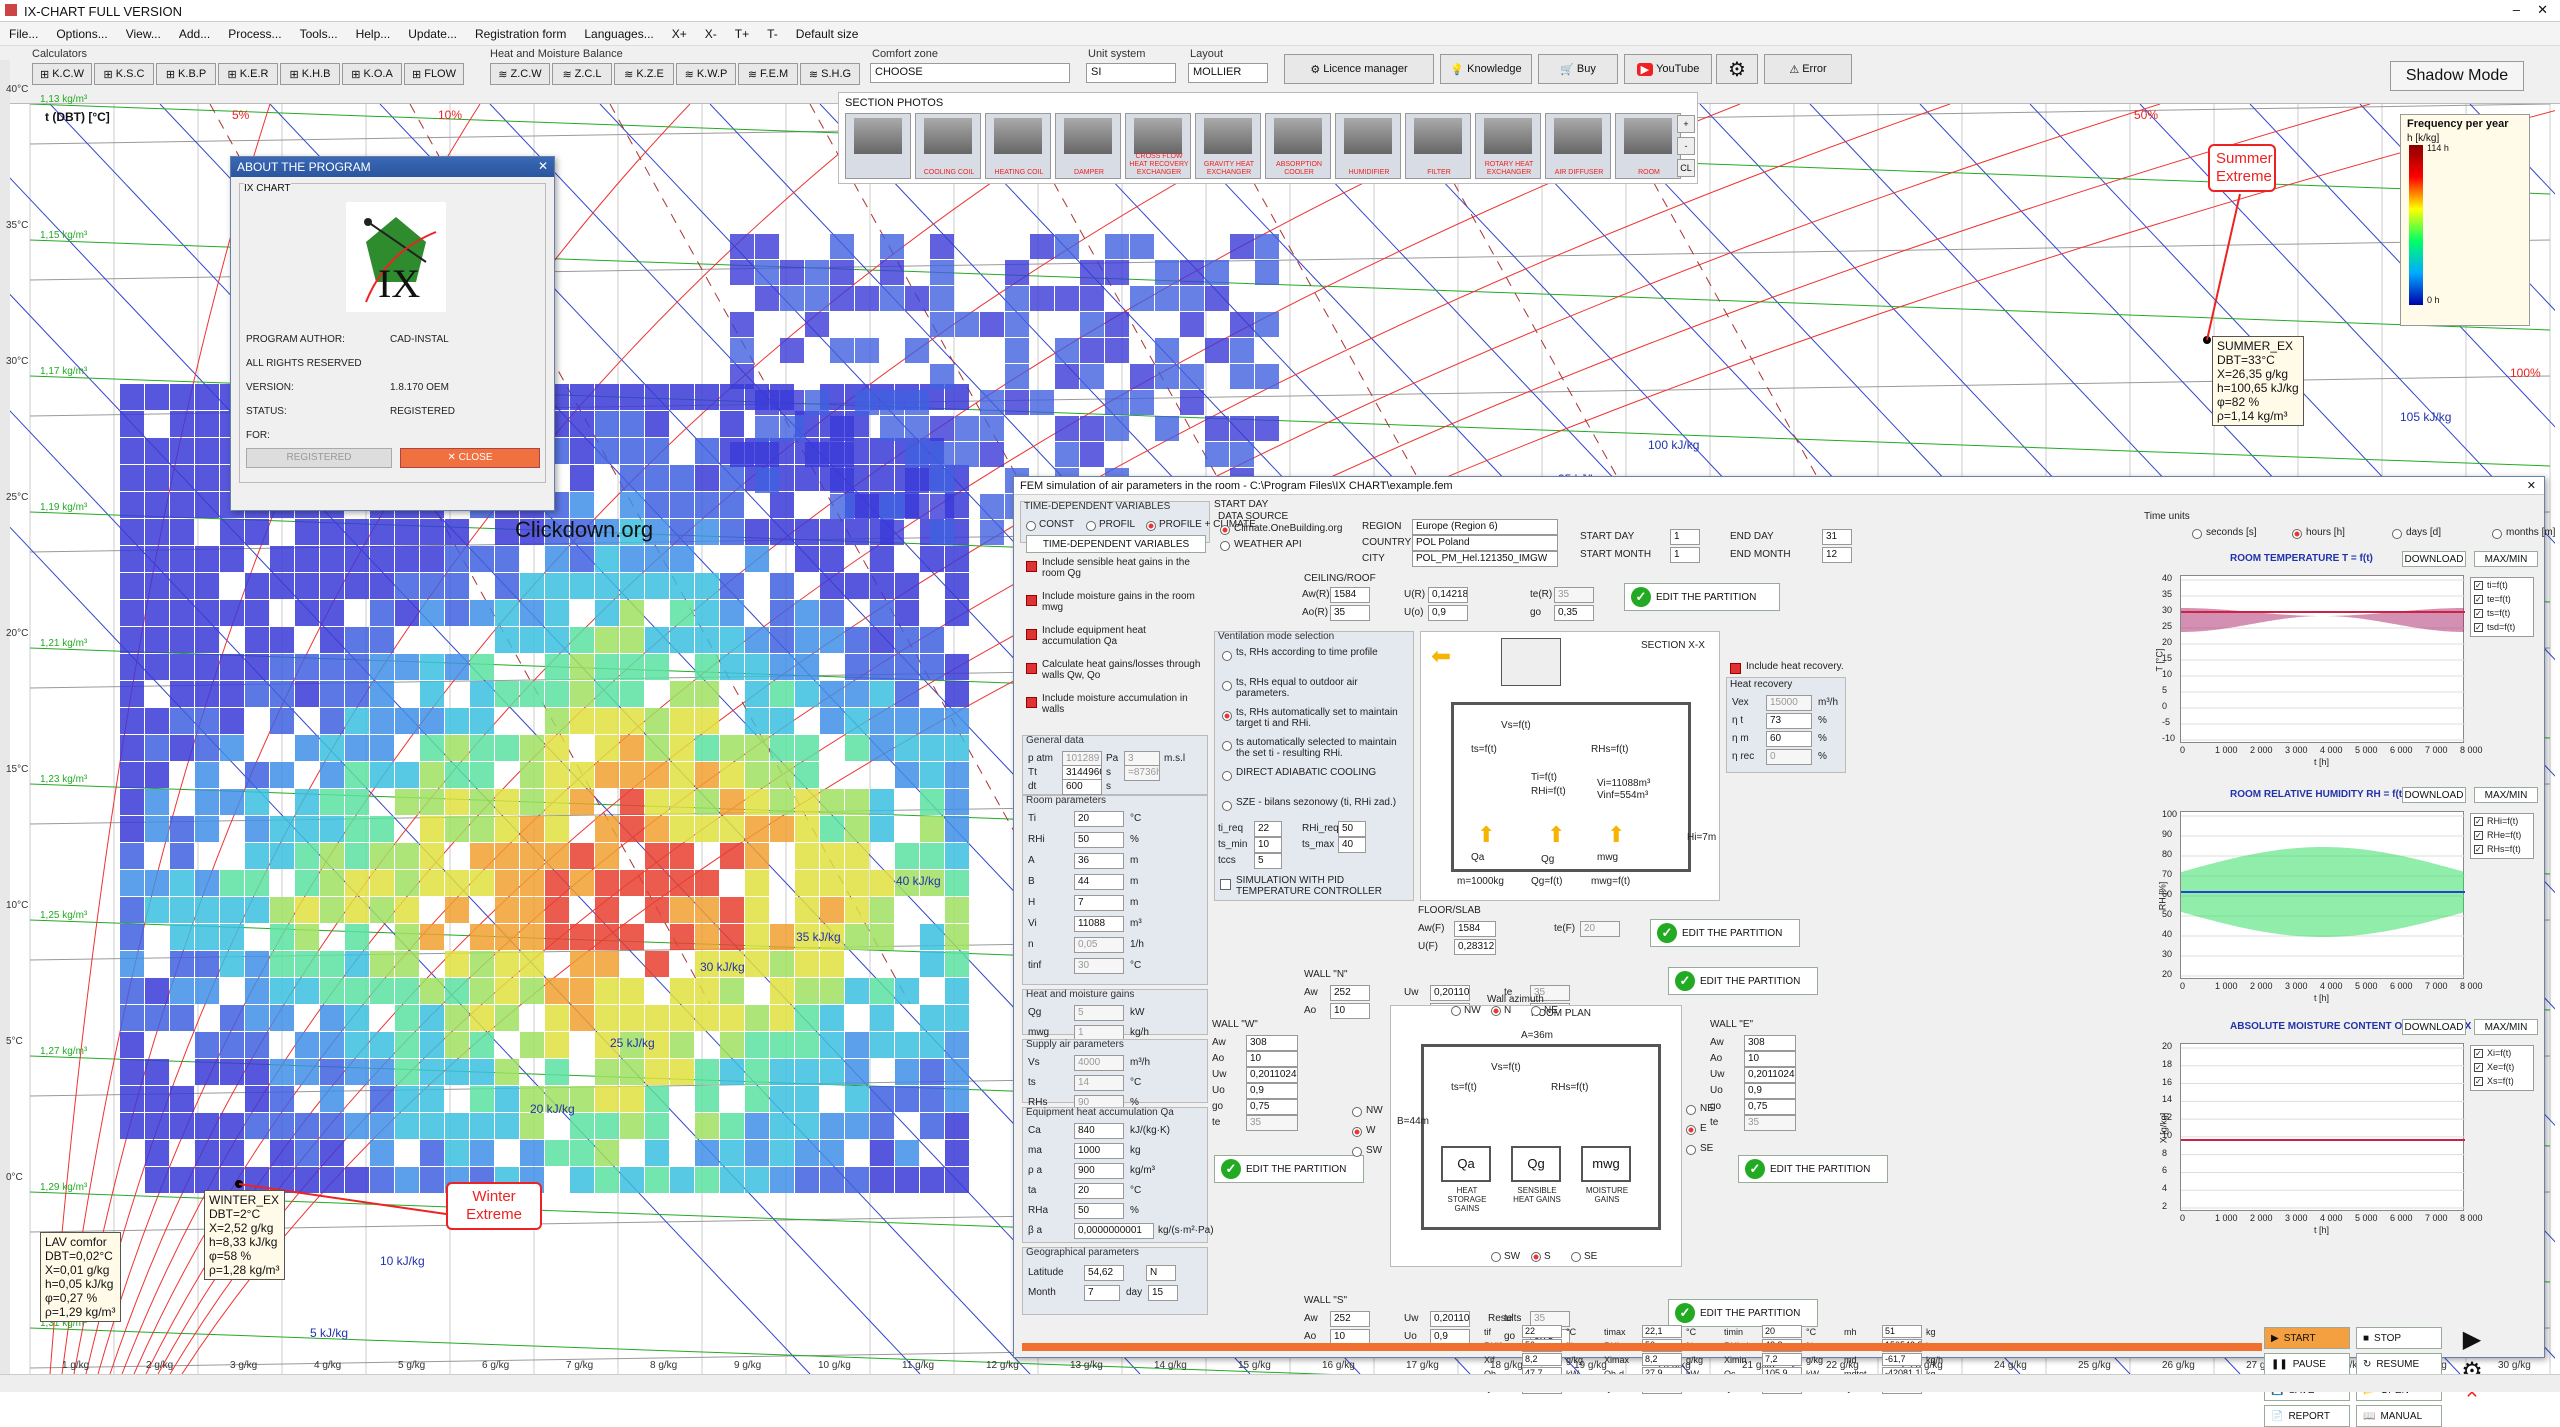  What do you see at coordinates (2399, 1364) in the screenshot?
I see `control-button: ↻ RESUME` at bounding box center [2399, 1364].